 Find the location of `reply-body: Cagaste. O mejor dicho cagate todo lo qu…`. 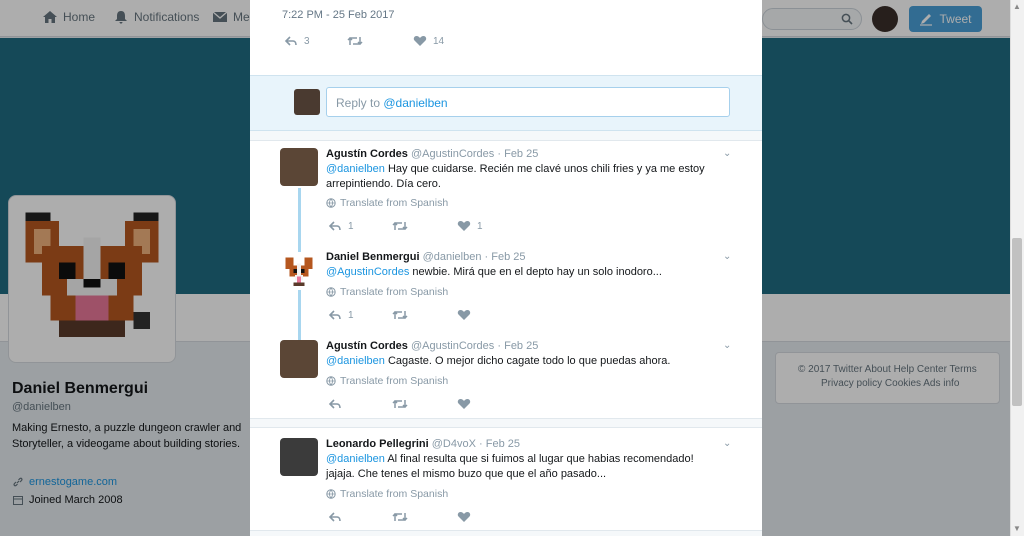

reply-body: Cagaste. O mejor dicho cagate todo lo qu… is located at coordinates (527, 361).